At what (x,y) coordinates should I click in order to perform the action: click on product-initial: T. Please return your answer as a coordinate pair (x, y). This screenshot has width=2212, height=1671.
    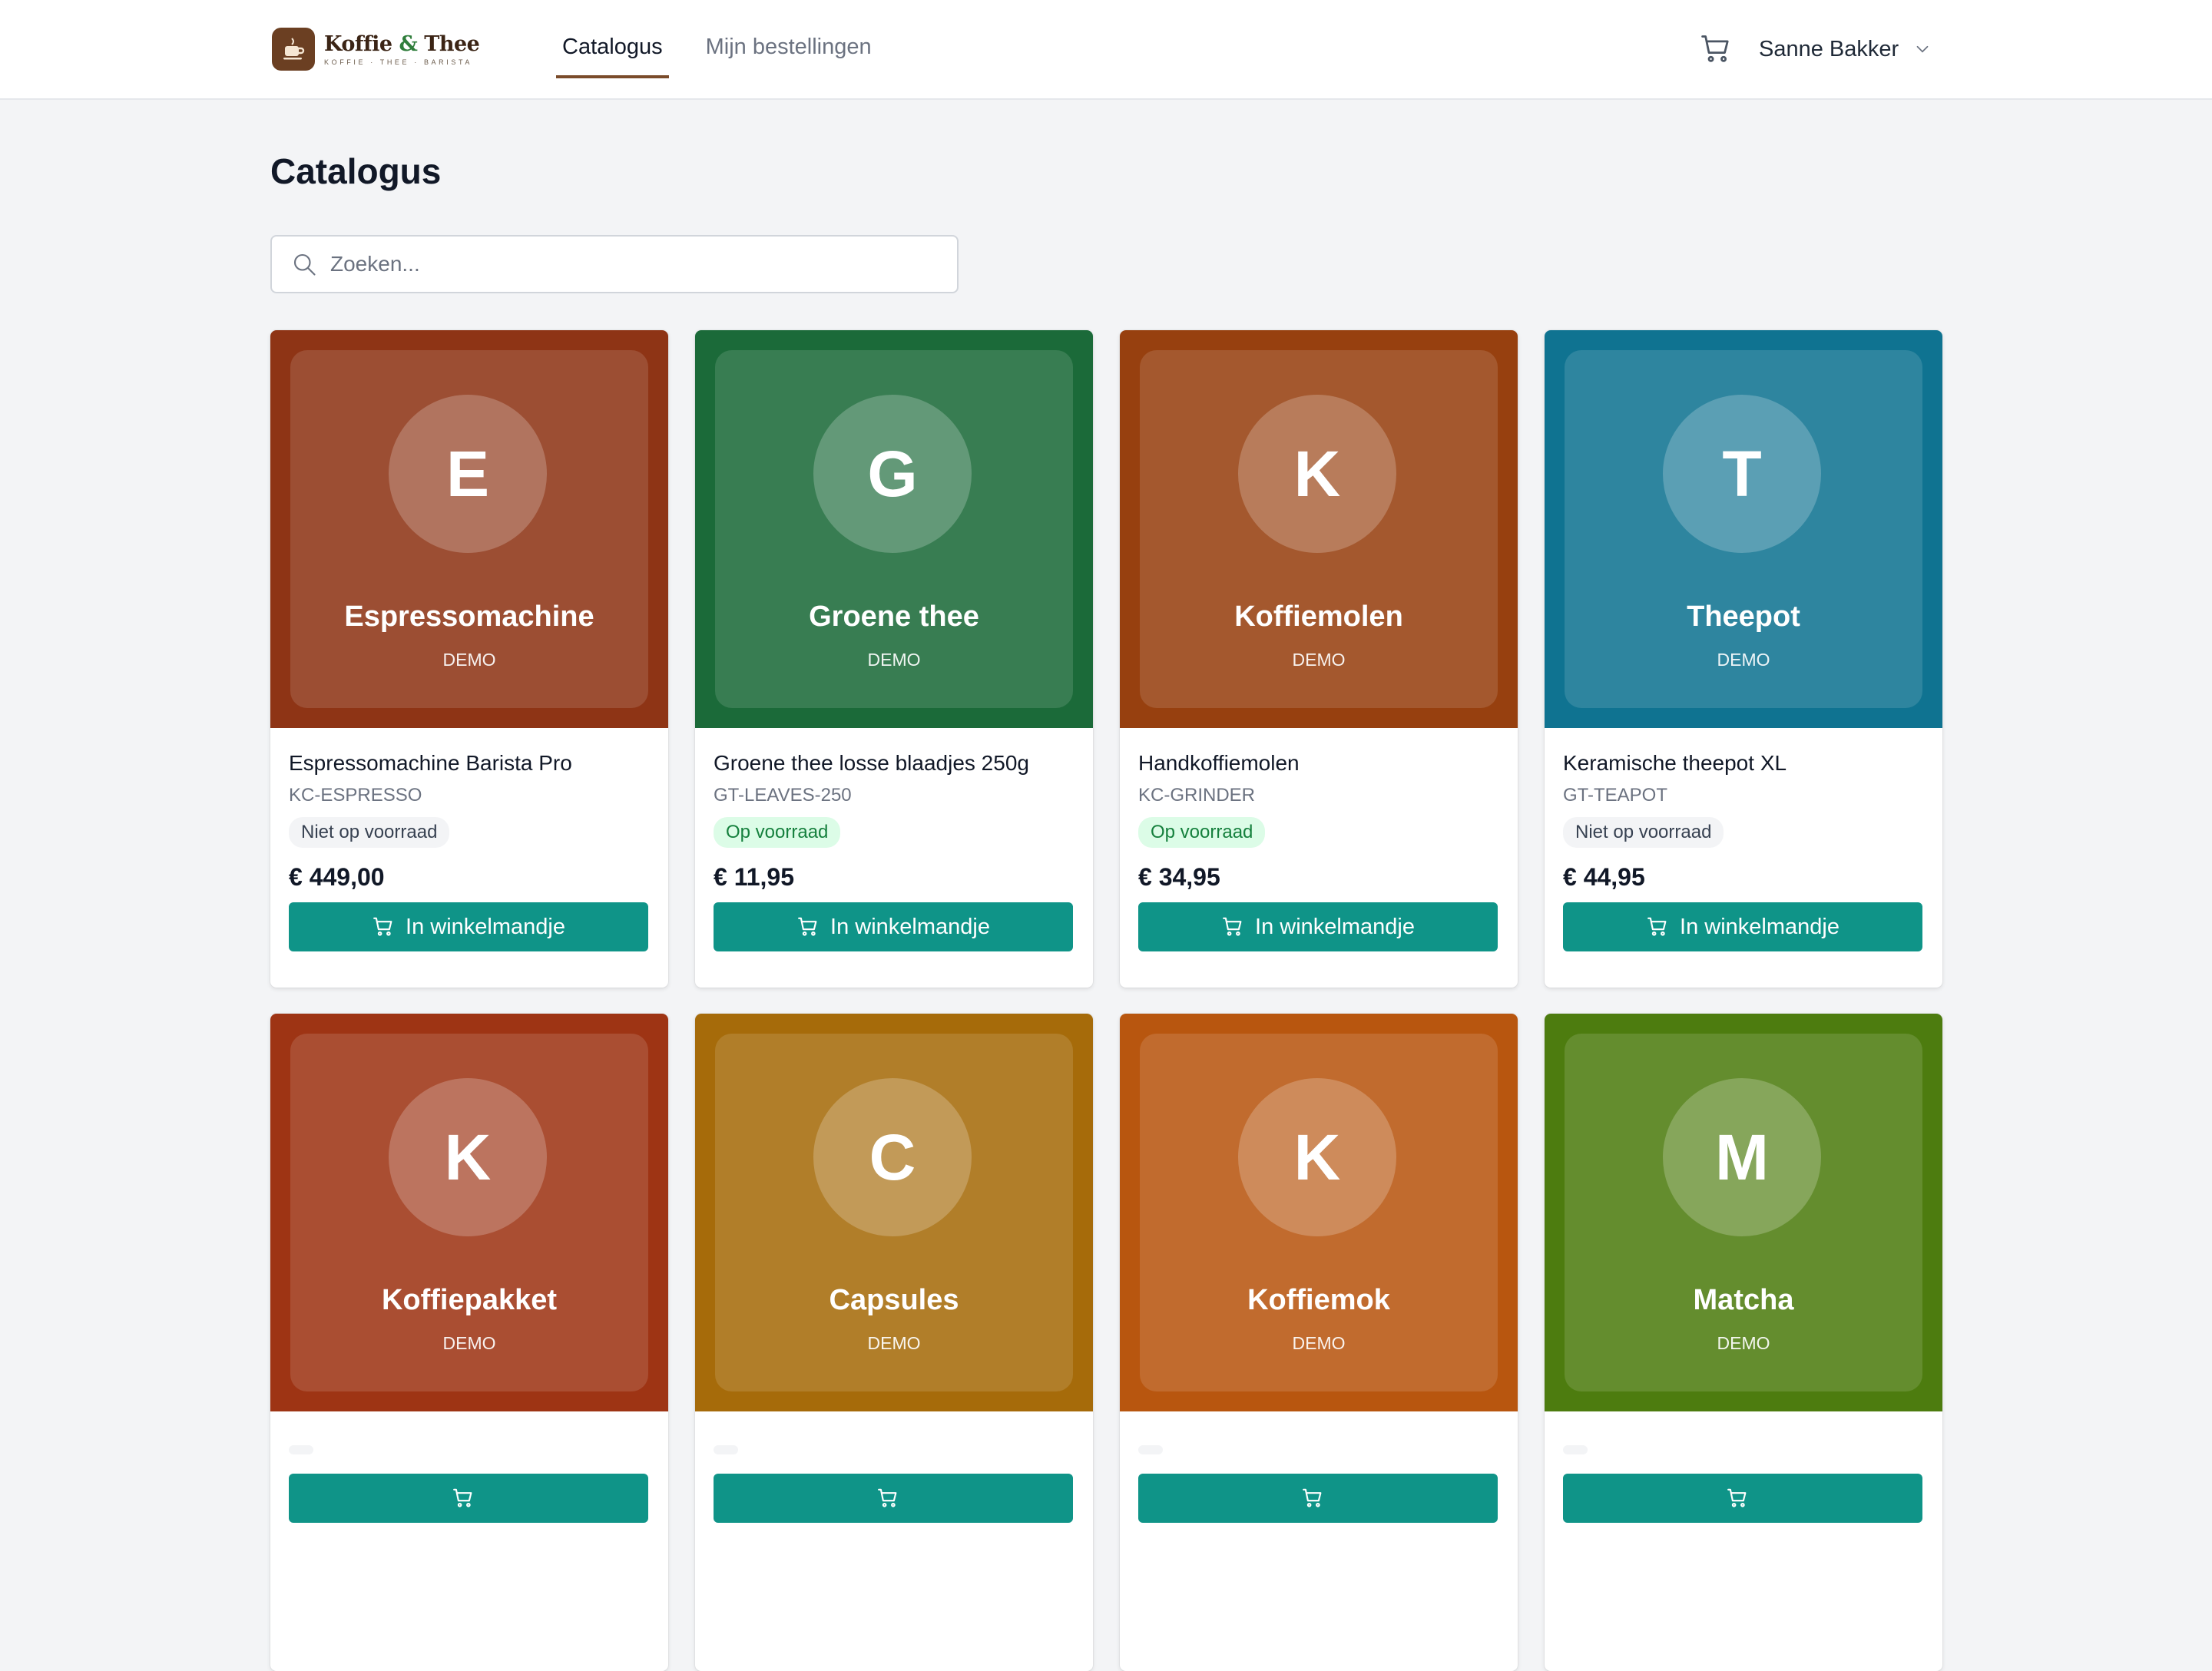
    Looking at the image, I should click on (1742, 474).